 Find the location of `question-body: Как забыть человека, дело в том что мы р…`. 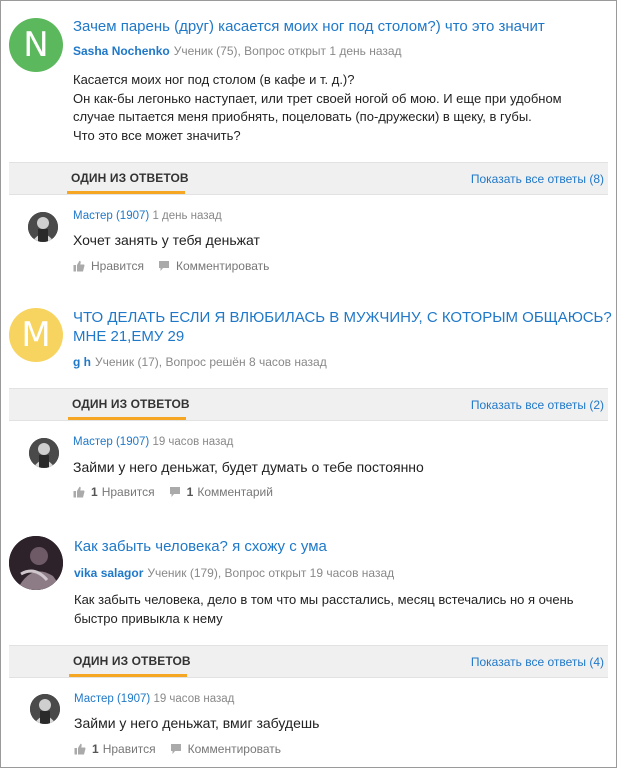

question-body: Как забыть человека, дело в том что мы р… is located at coordinates (324, 609).